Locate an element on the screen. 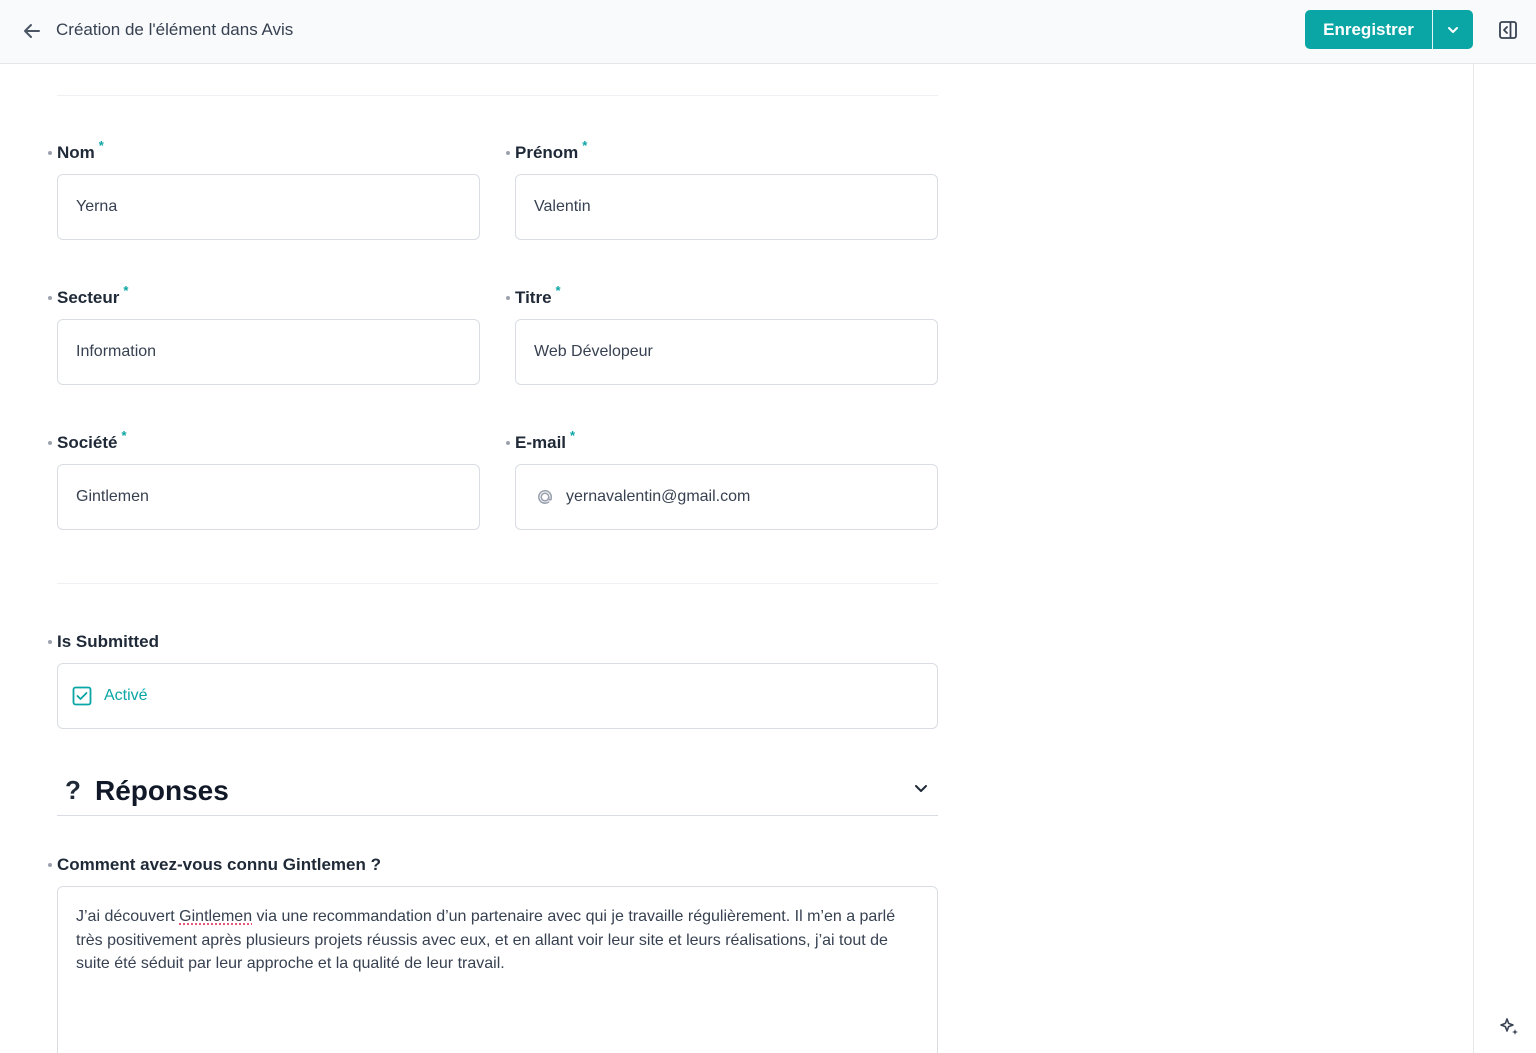 This screenshot has height=1053, width=1536. is-submitted-checkbox: Activé is located at coordinates (497, 696).